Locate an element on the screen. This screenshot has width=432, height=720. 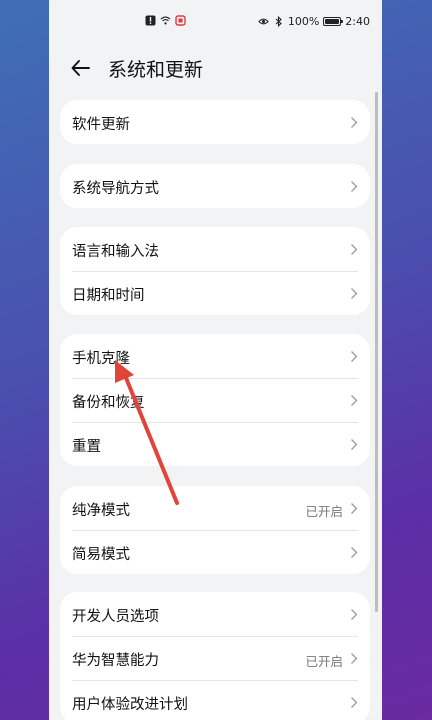
row-reset: 重置 is located at coordinates (215, 444).